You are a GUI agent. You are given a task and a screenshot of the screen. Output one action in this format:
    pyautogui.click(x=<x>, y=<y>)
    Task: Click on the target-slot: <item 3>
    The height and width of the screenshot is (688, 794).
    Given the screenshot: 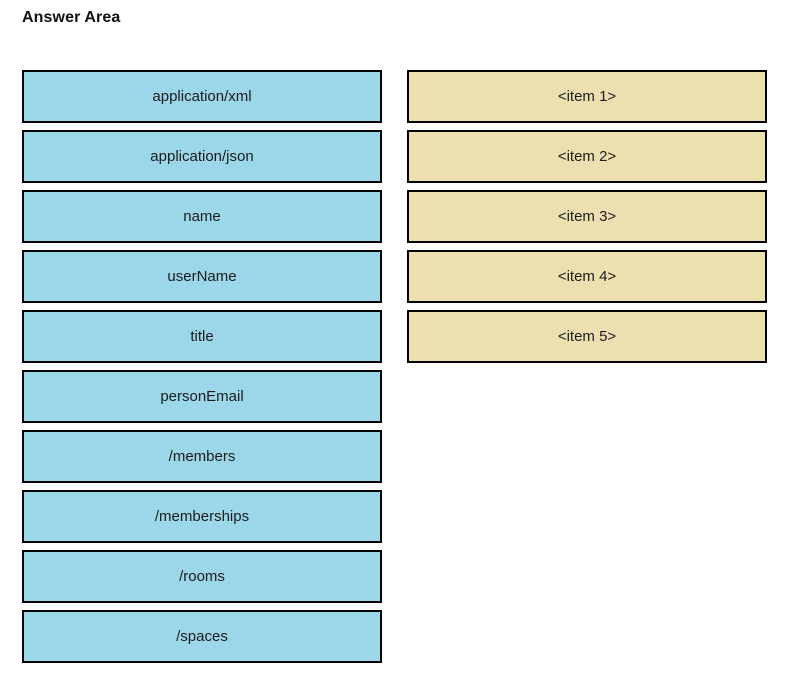 What is the action you would take?
    pyautogui.click(x=587, y=216)
    